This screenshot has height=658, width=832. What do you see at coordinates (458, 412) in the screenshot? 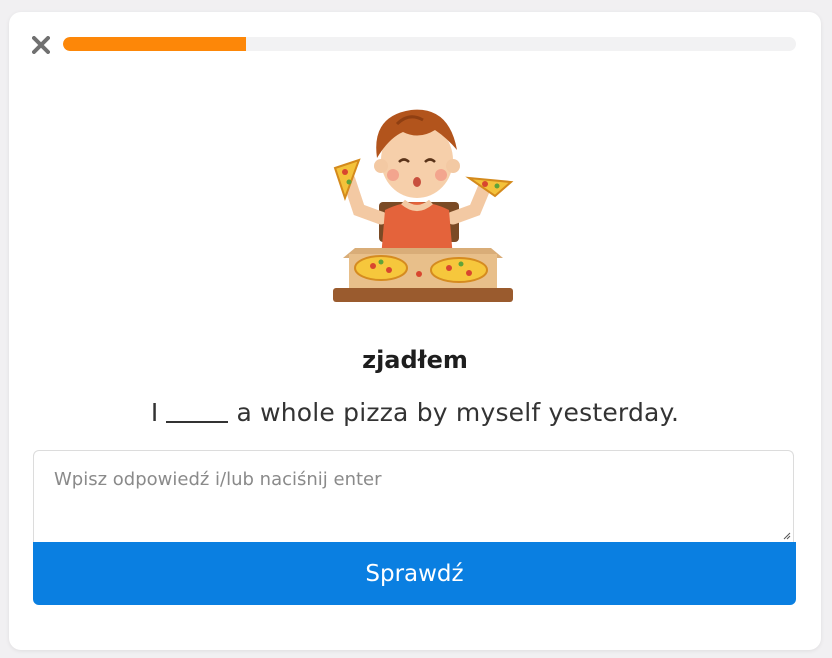
I see `sentence-after-blank: a whole pizza by myself yesterday.` at bounding box center [458, 412].